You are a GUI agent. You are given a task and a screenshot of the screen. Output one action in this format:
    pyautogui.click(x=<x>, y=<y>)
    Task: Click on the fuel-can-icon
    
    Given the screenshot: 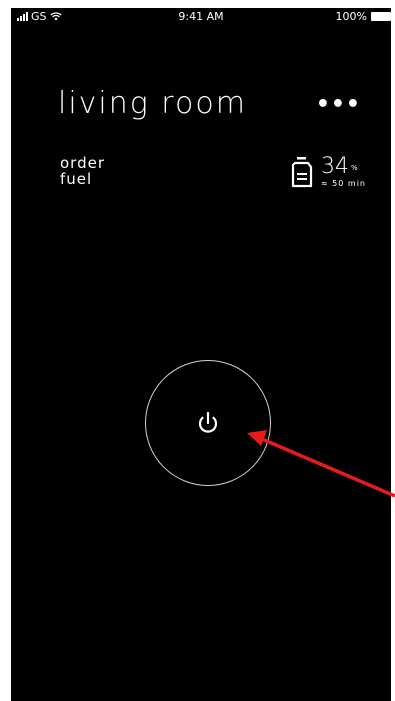 What is the action you would take?
    pyautogui.click(x=302, y=172)
    